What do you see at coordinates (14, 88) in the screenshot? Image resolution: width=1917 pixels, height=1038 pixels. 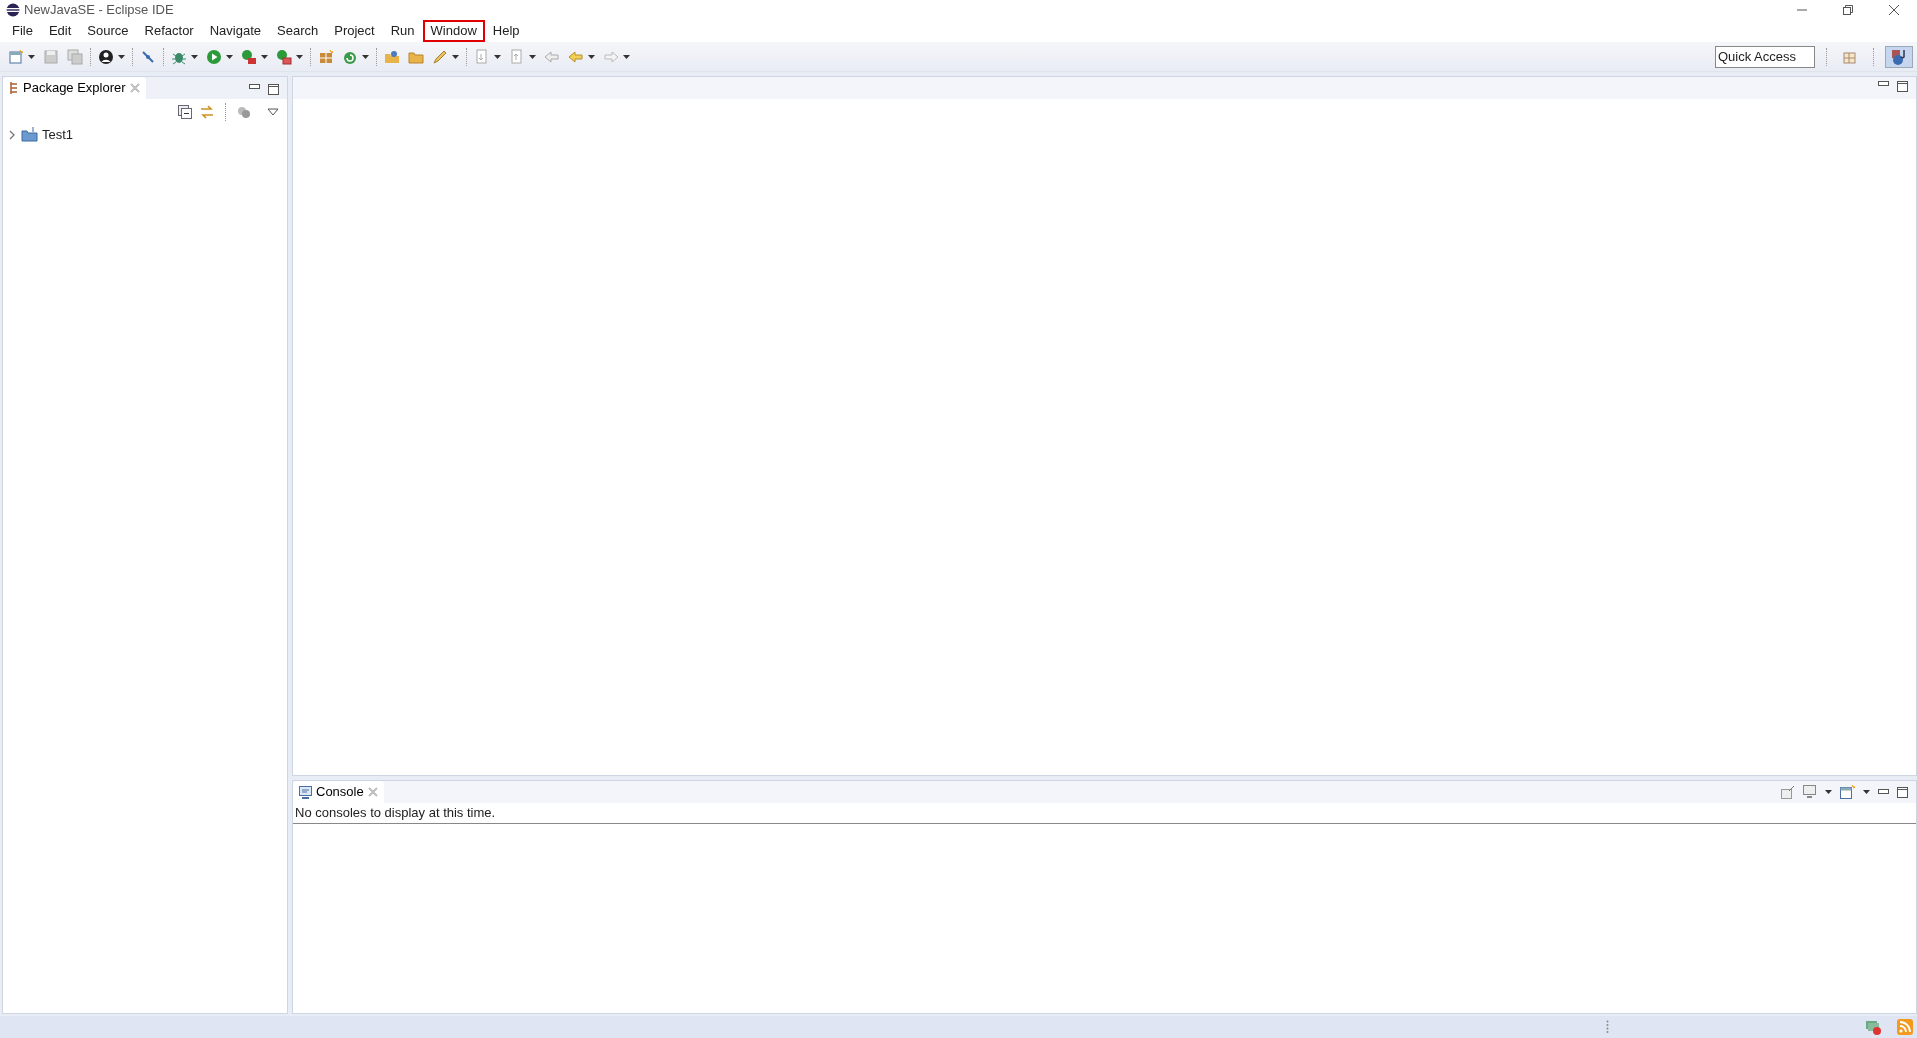 I see `package-tree-icon` at bounding box center [14, 88].